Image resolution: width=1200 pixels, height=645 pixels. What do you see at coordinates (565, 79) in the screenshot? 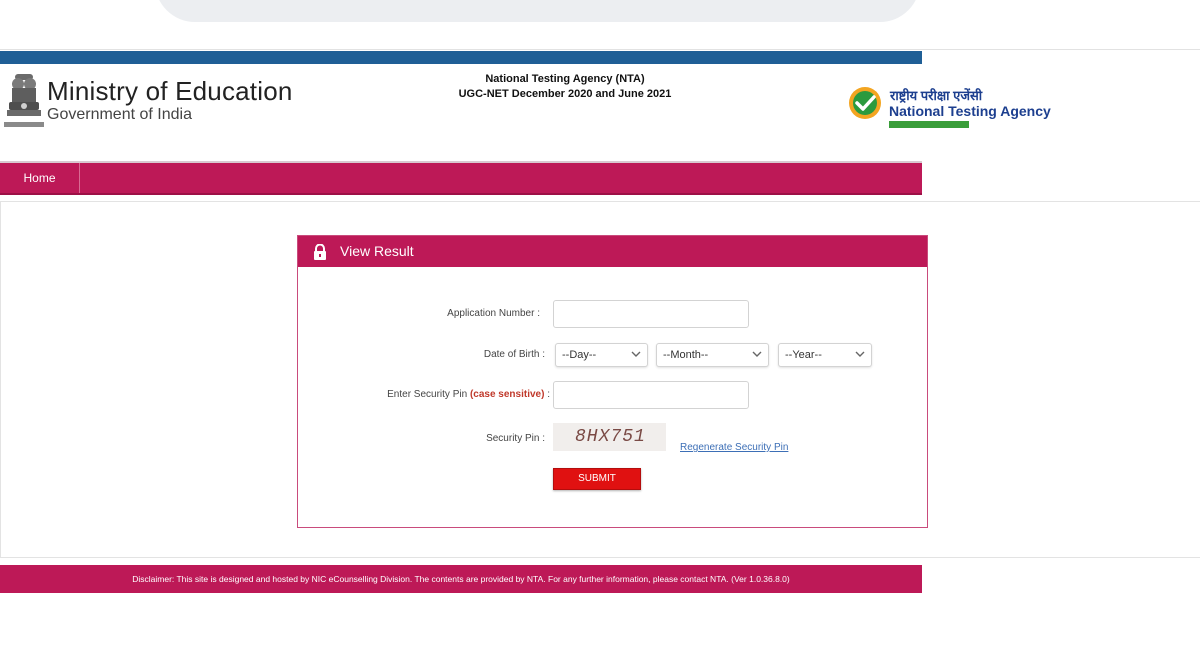
I see `exam-agency-line: National Testing Agency (NTA)` at bounding box center [565, 79].